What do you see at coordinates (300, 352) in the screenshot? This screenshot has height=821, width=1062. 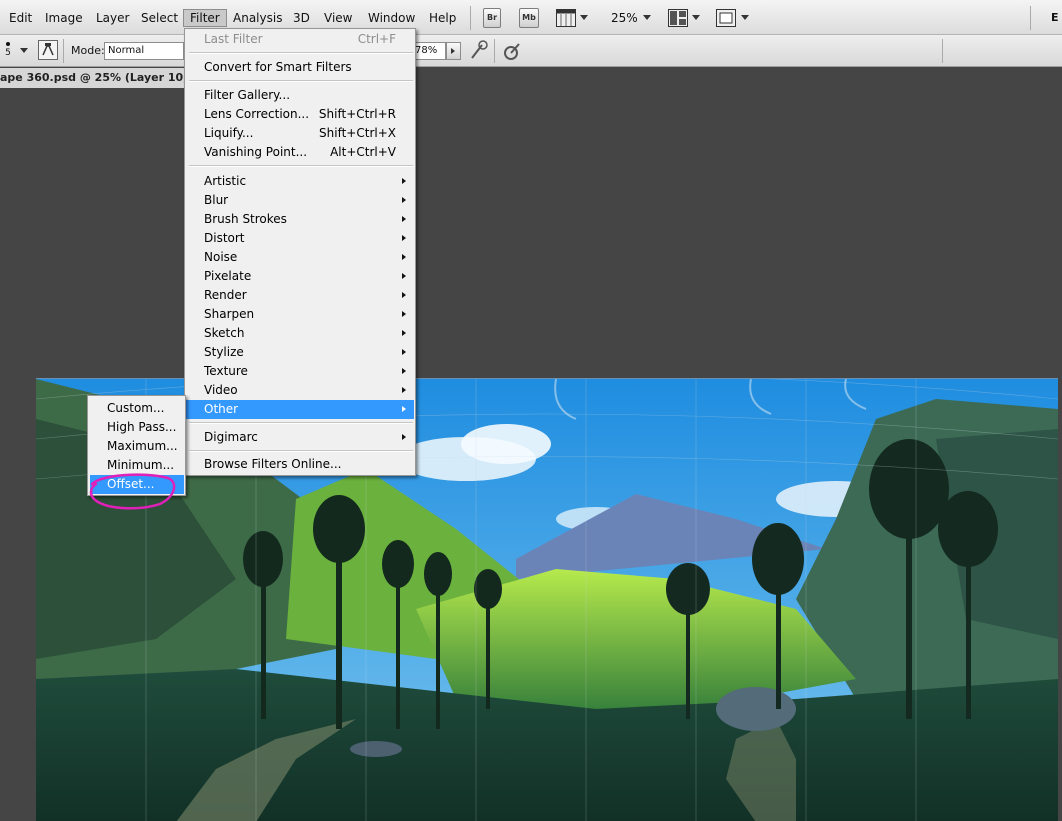 I see `menu-item-stylize: Stylize` at bounding box center [300, 352].